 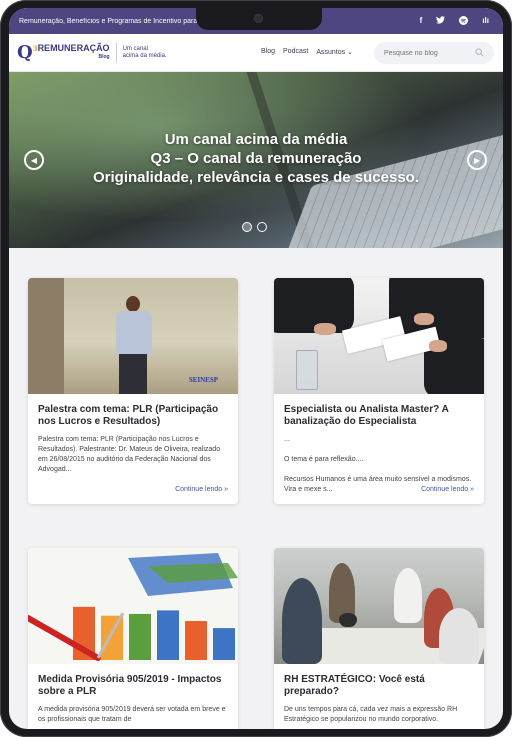 I want to click on image-caption: SEINESP, so click(x=203, y=380).